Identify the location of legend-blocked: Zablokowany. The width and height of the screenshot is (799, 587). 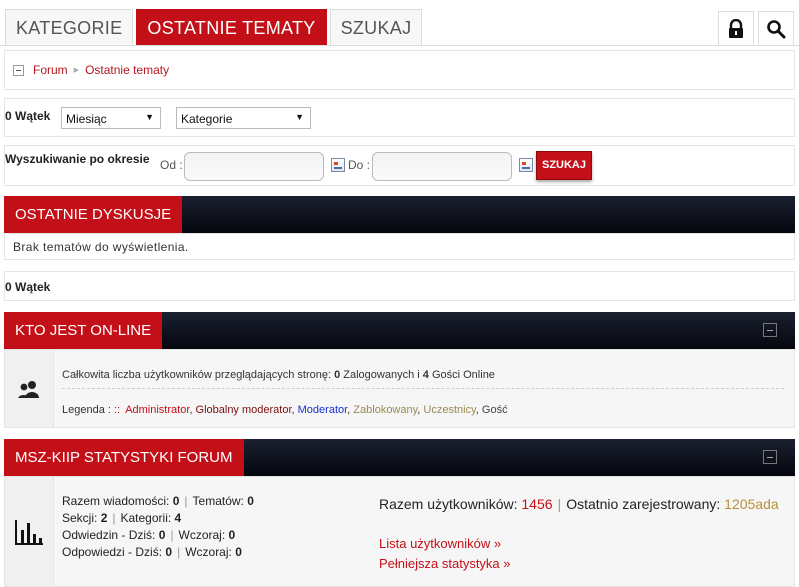
(385, 410).